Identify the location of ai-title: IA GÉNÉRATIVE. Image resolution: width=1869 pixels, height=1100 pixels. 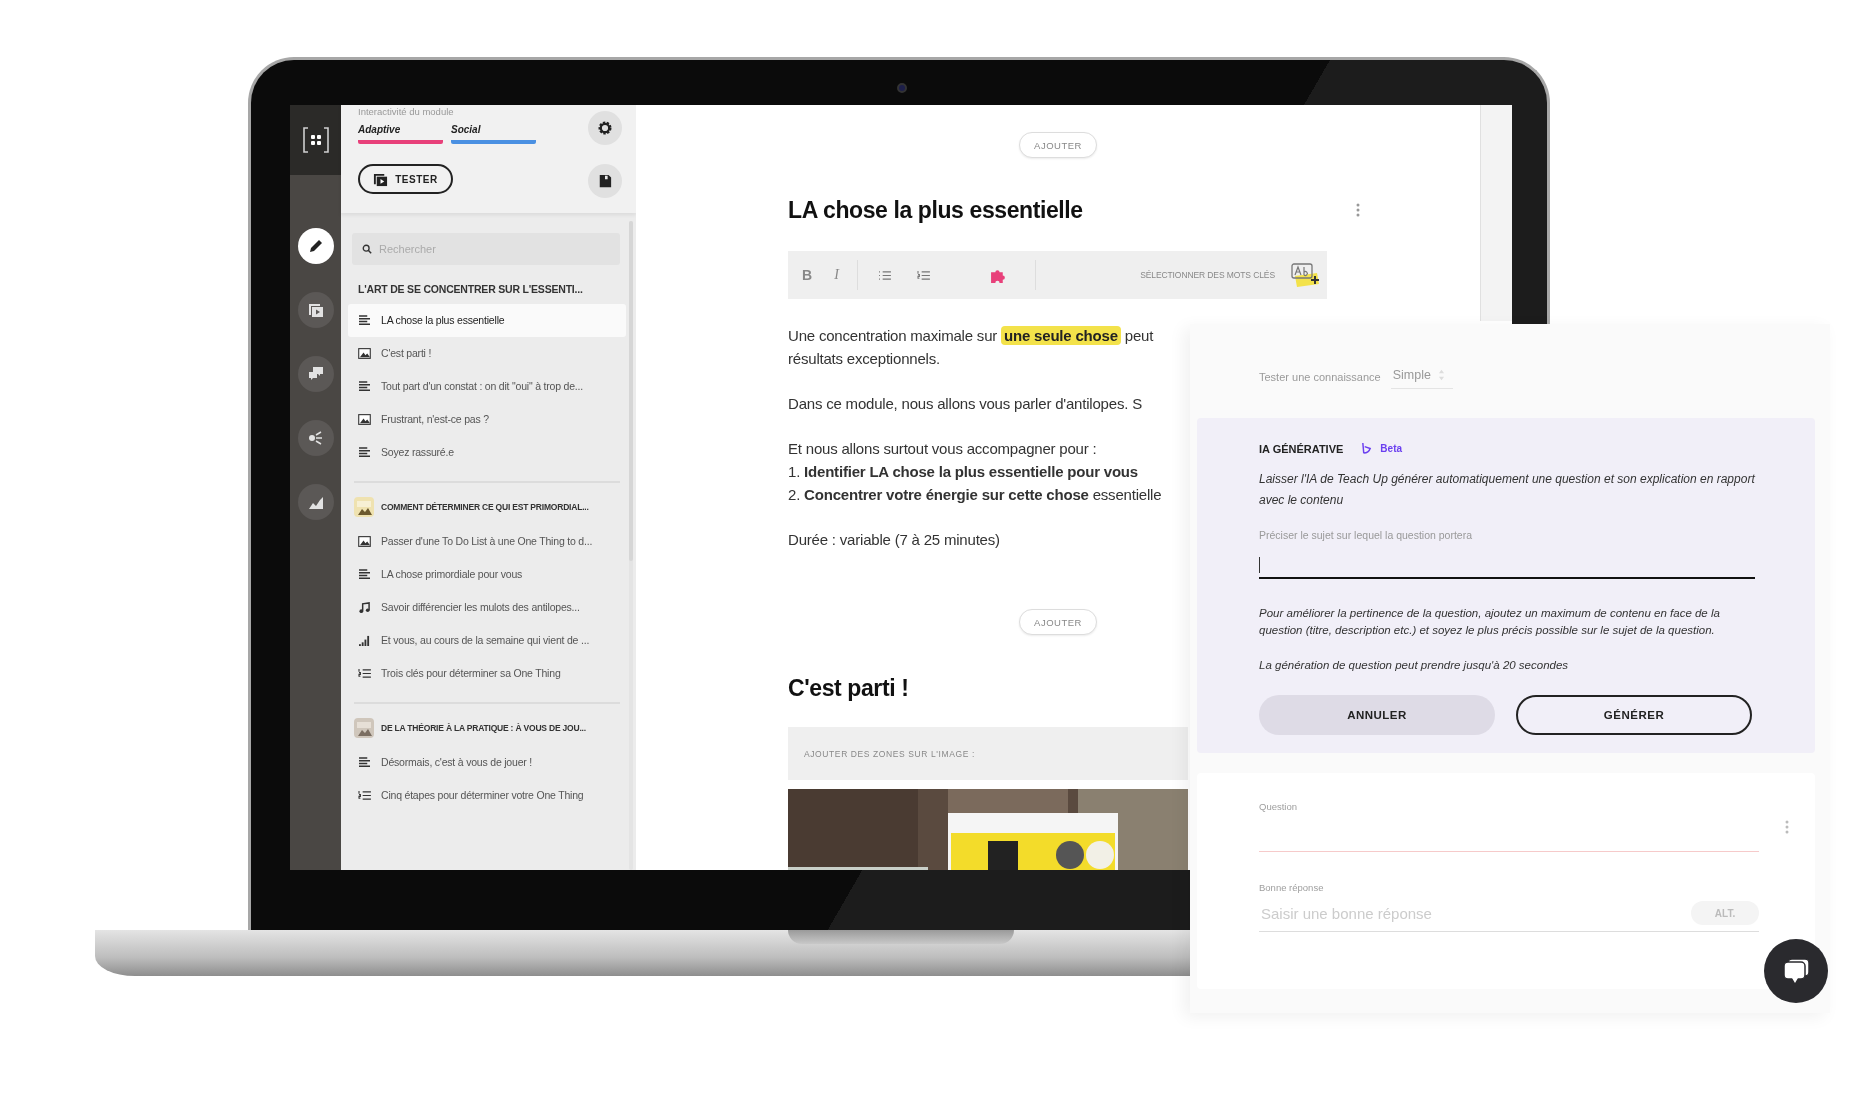
(1301, 448).